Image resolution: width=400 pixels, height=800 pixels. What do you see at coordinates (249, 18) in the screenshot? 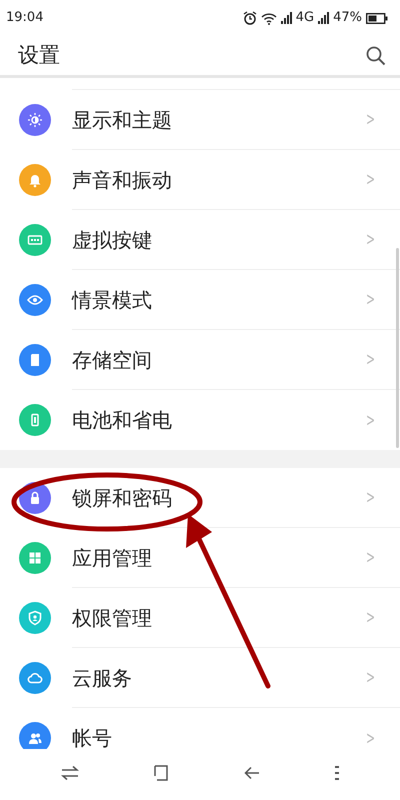
I see `alarm-icon` at bounding box center [249, 18].